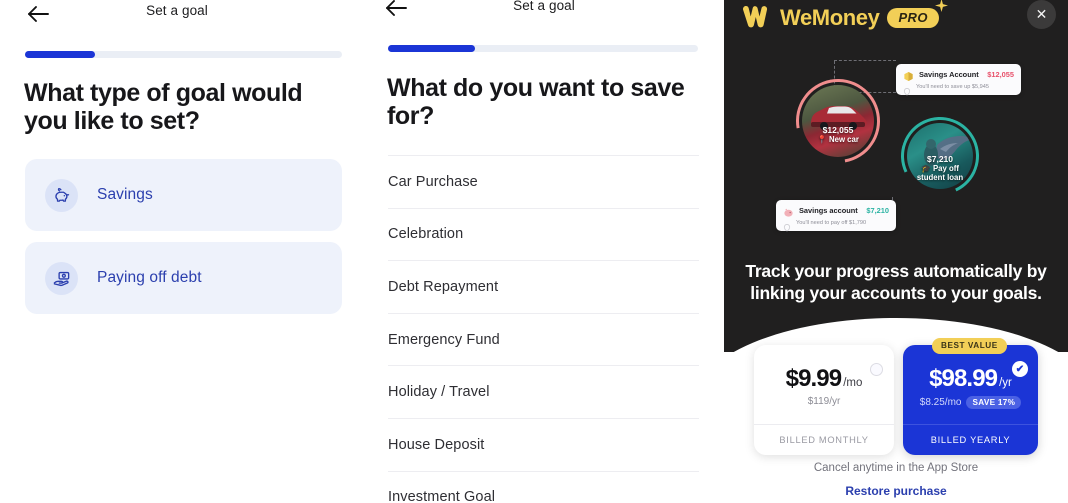 This screenshot has height=503, width=1068. I want to click on wemoney-w-icon, so click(758, 18).